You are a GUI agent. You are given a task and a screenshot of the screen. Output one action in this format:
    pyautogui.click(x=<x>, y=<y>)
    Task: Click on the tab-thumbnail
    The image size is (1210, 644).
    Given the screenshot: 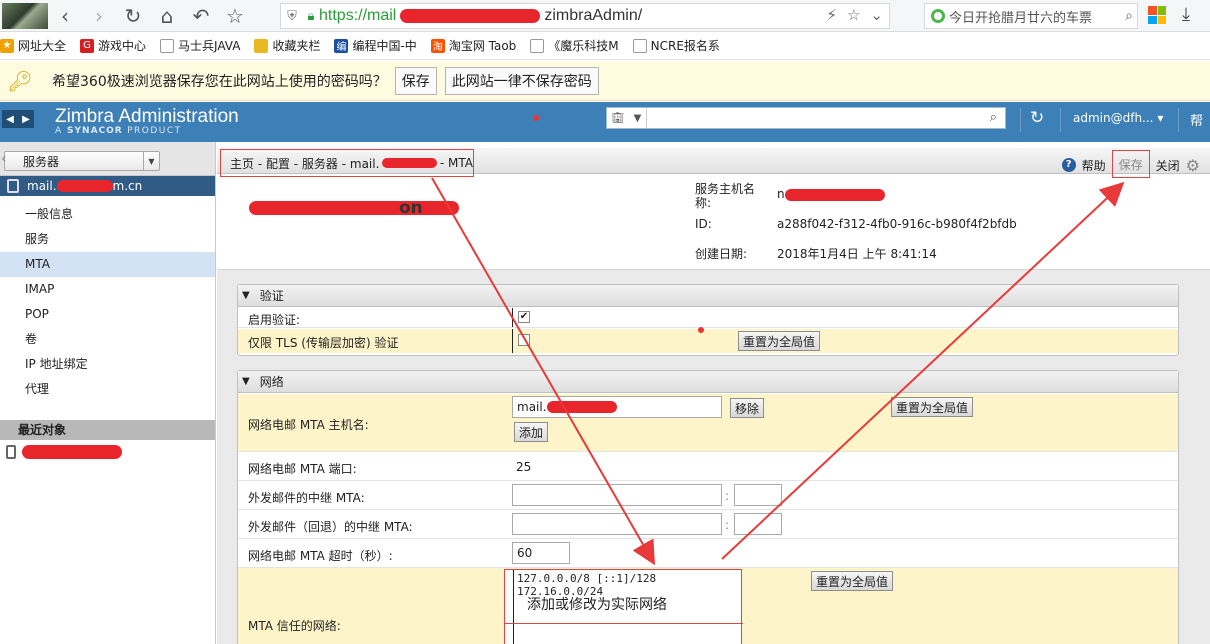 What is the action you would take?
    pyautogui.click(x=25, y=15)
    